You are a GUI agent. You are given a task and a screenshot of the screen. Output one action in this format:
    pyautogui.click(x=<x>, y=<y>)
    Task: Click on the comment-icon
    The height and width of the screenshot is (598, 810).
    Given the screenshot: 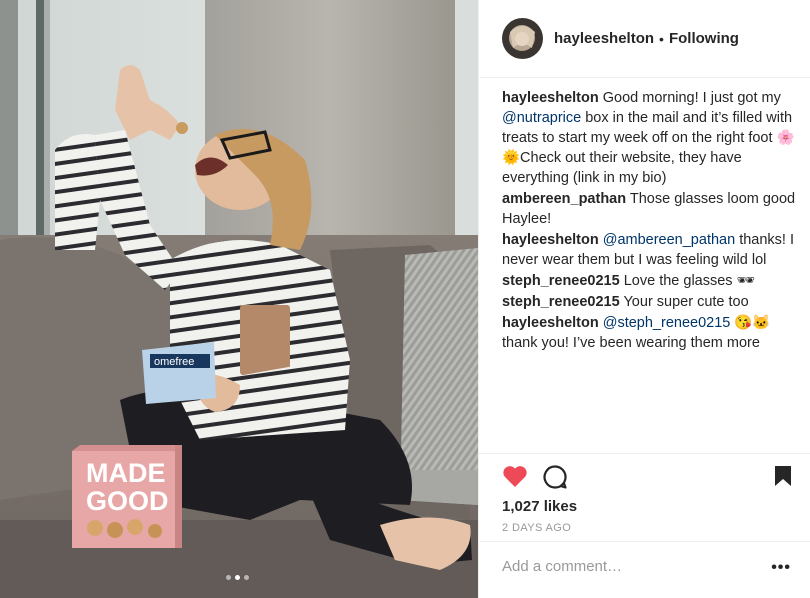 What is the action you would take?
    pyautogui.click(x=555, y=477)
    